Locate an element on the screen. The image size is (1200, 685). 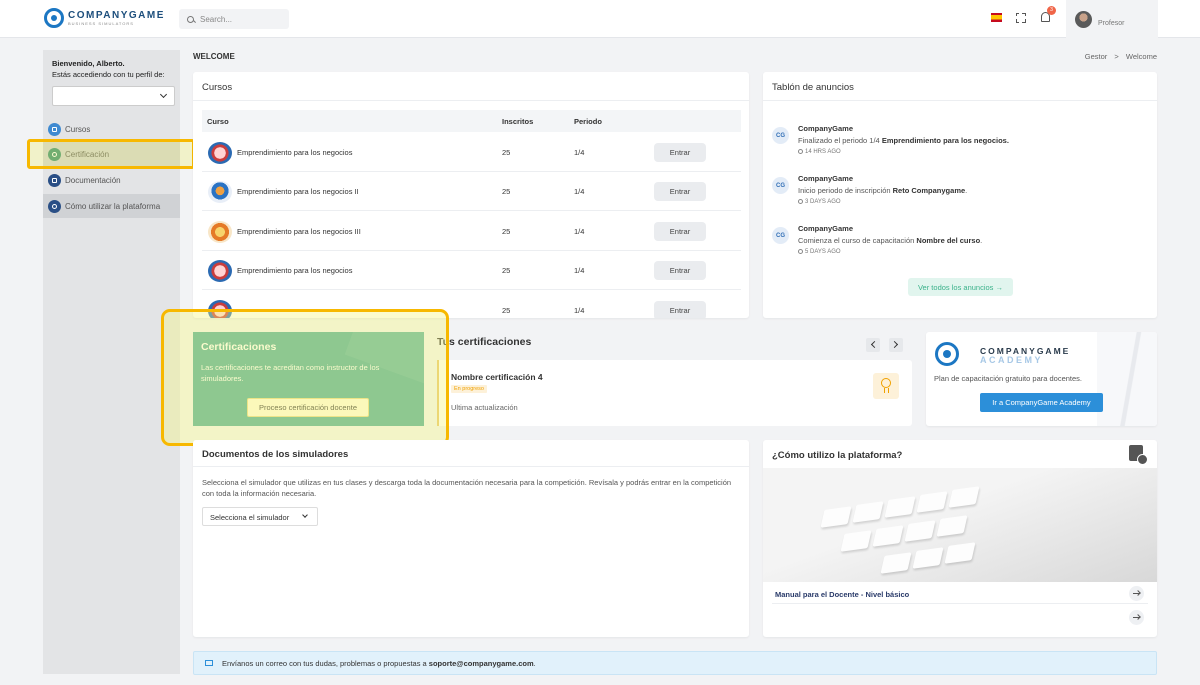
sidebar-item-label: Cursos is located at coordinates (78, 129).